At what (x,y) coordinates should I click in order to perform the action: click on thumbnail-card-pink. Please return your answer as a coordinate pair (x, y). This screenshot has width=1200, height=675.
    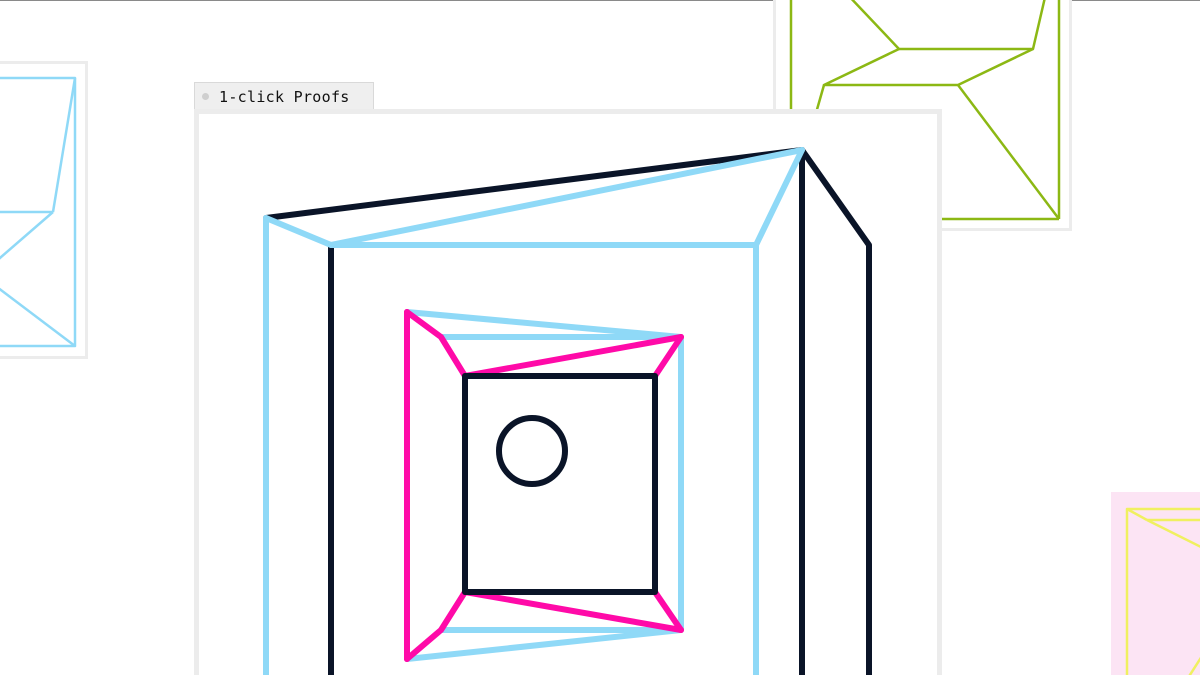
    Looking at the image, I should click on (1155, 583).